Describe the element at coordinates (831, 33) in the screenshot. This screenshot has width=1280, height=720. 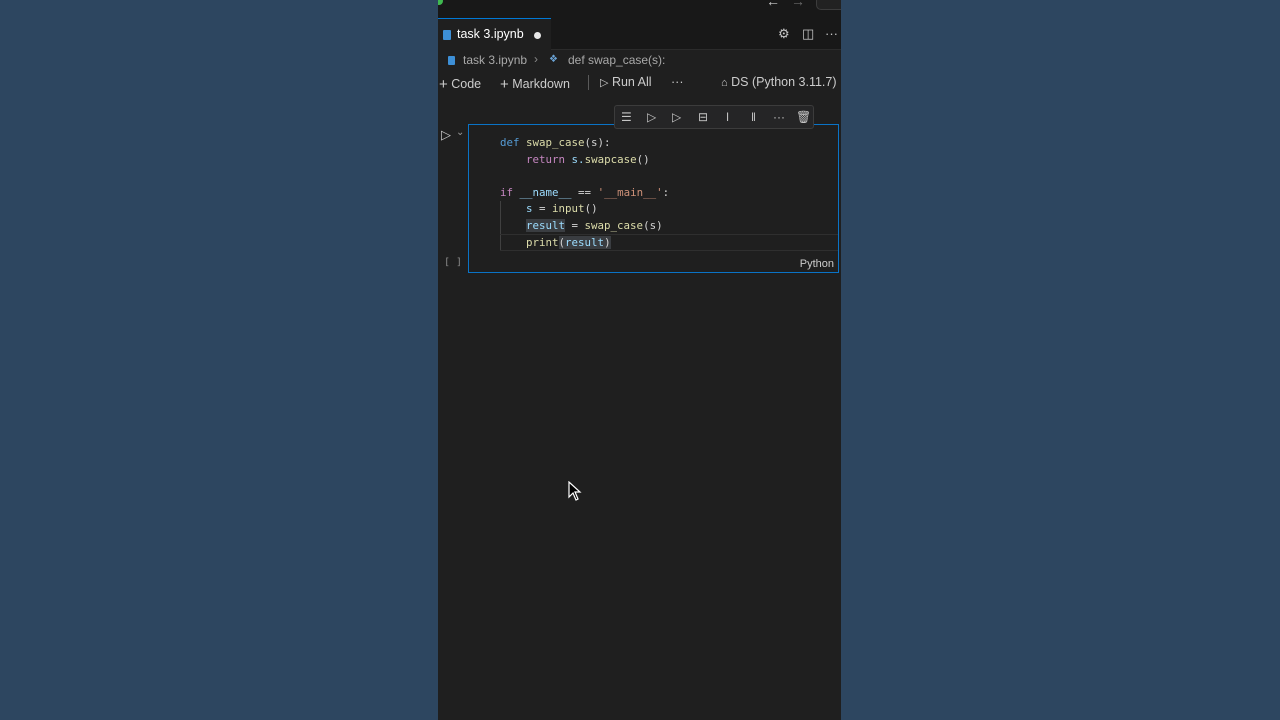
I see `more-actions-icon: ···` at that location.